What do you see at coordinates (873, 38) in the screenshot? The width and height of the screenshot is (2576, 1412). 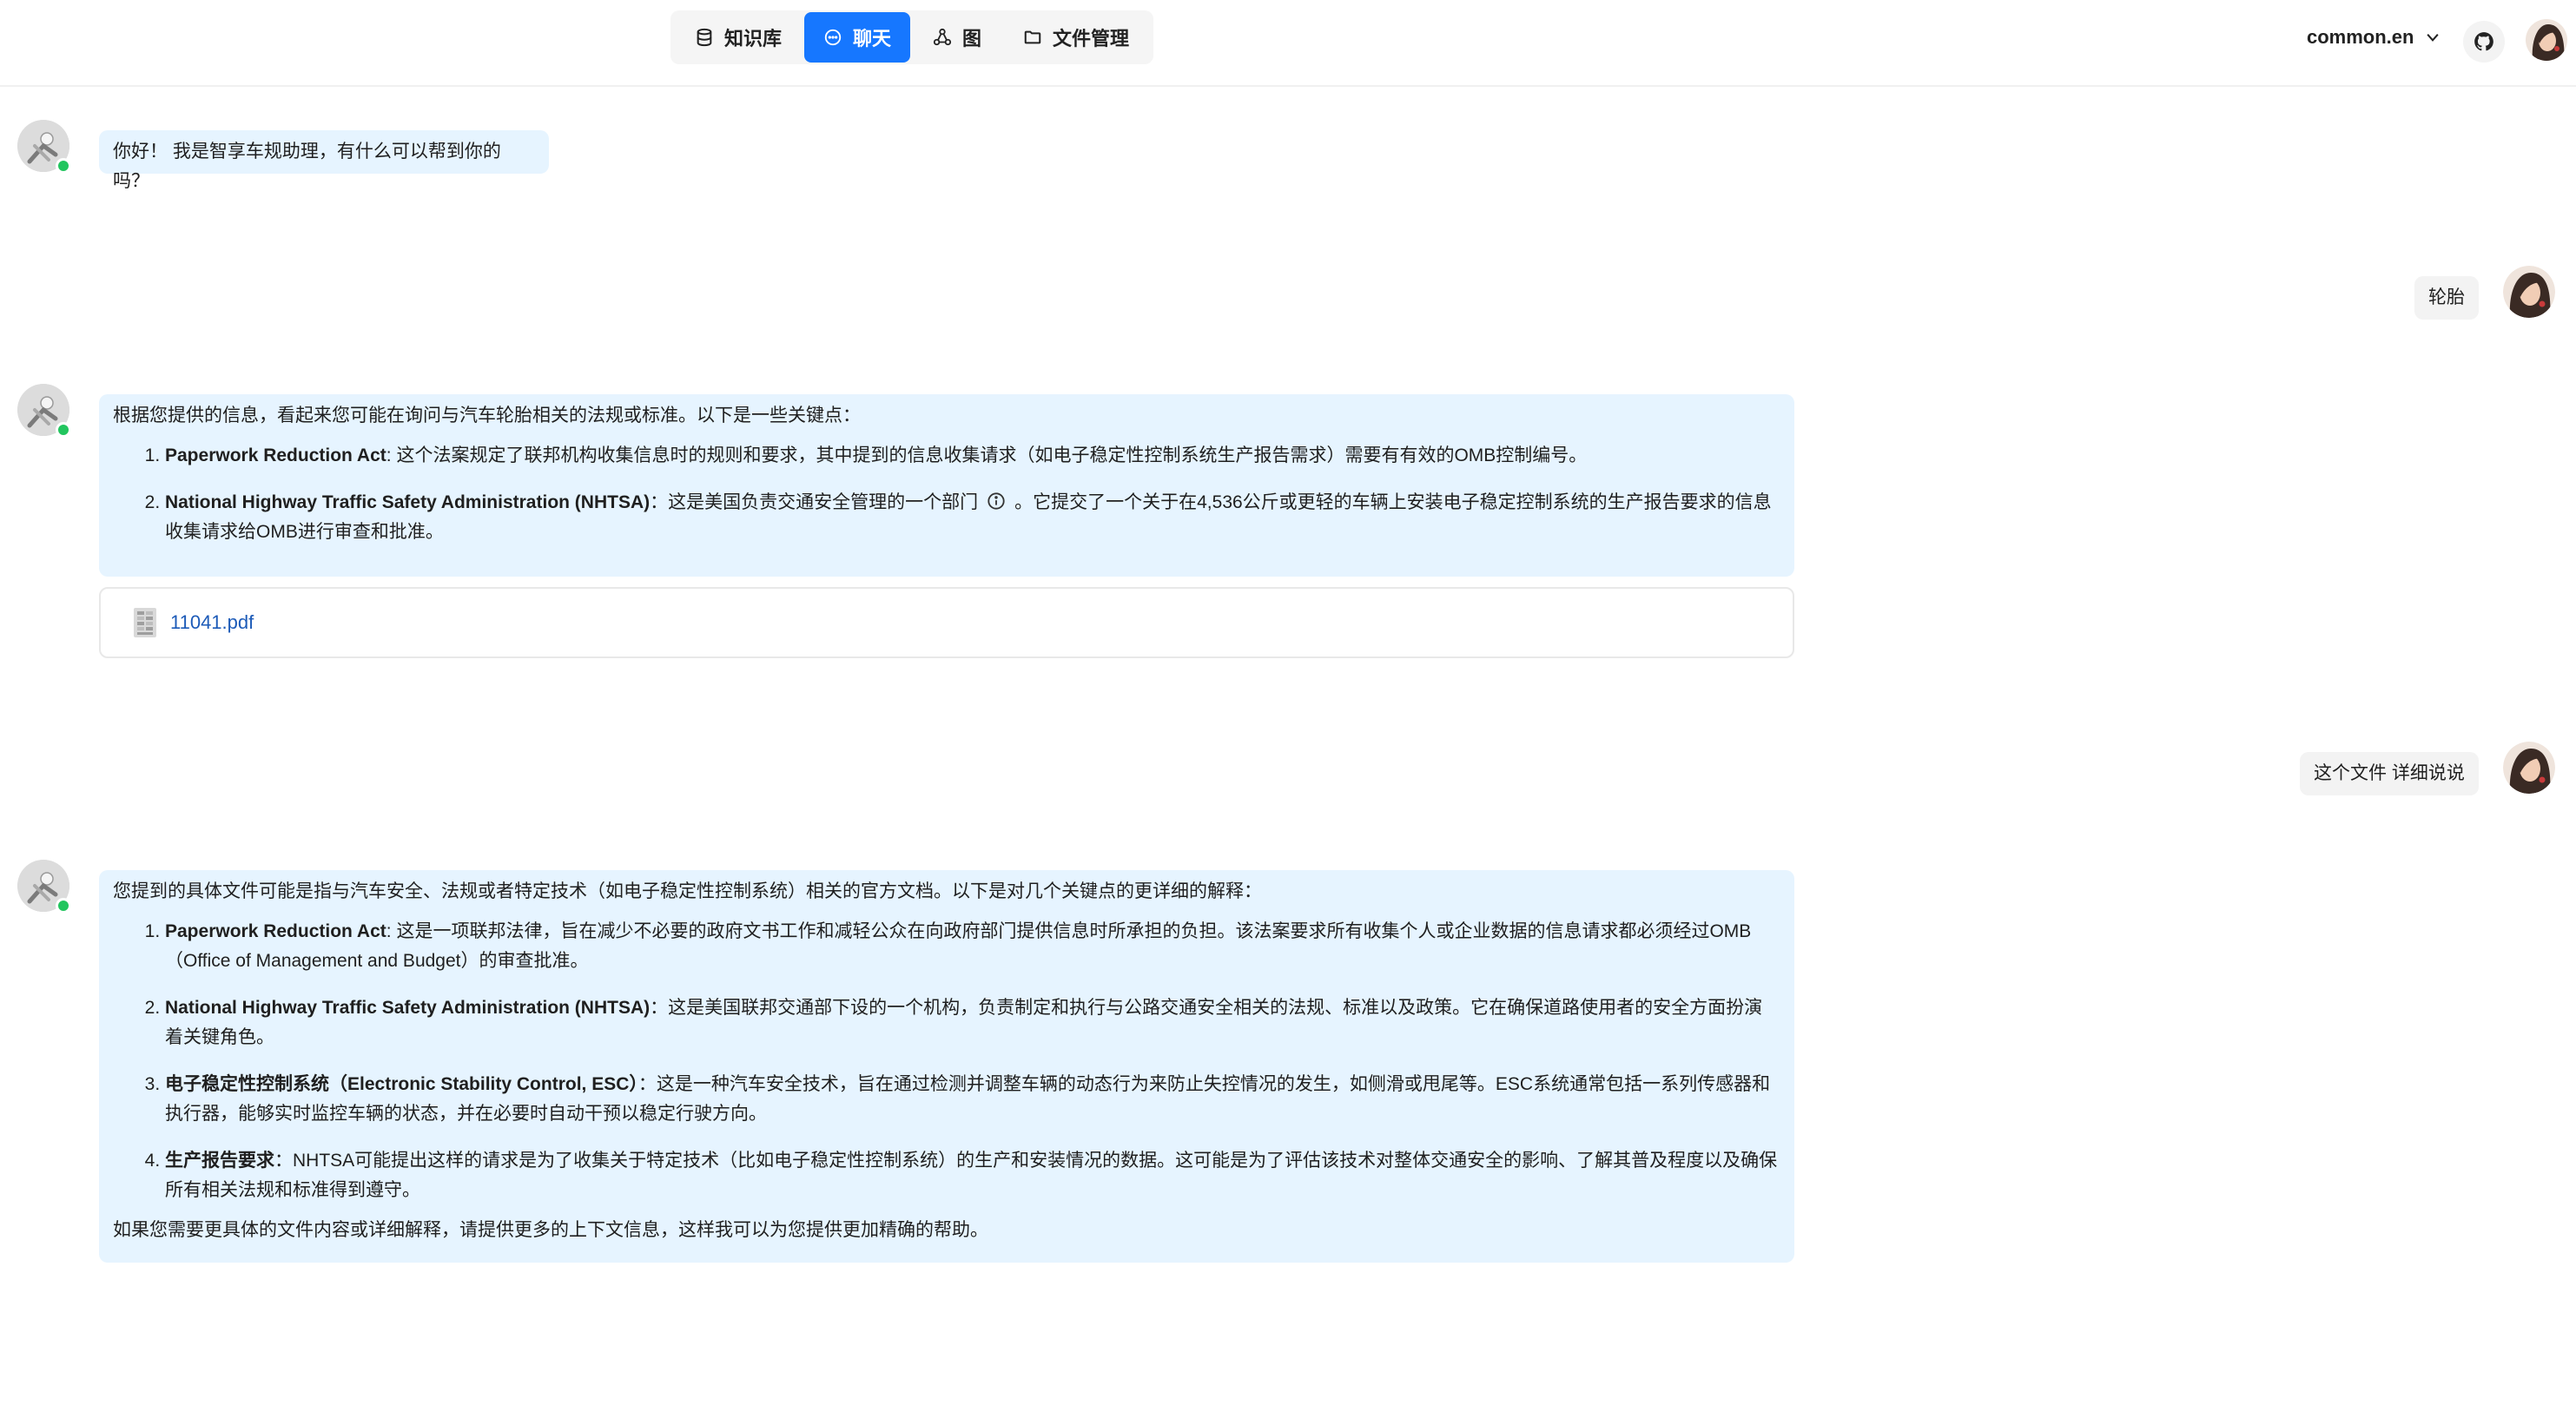 I see `tab-label: 聊天` at bounding box center [873, 38].